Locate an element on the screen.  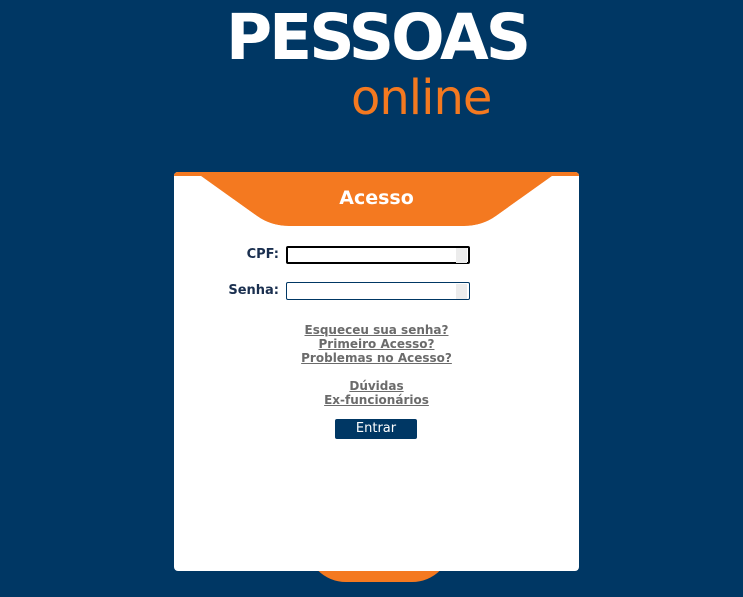
cpf-row: CPF: is located at coordinates (376, 256).